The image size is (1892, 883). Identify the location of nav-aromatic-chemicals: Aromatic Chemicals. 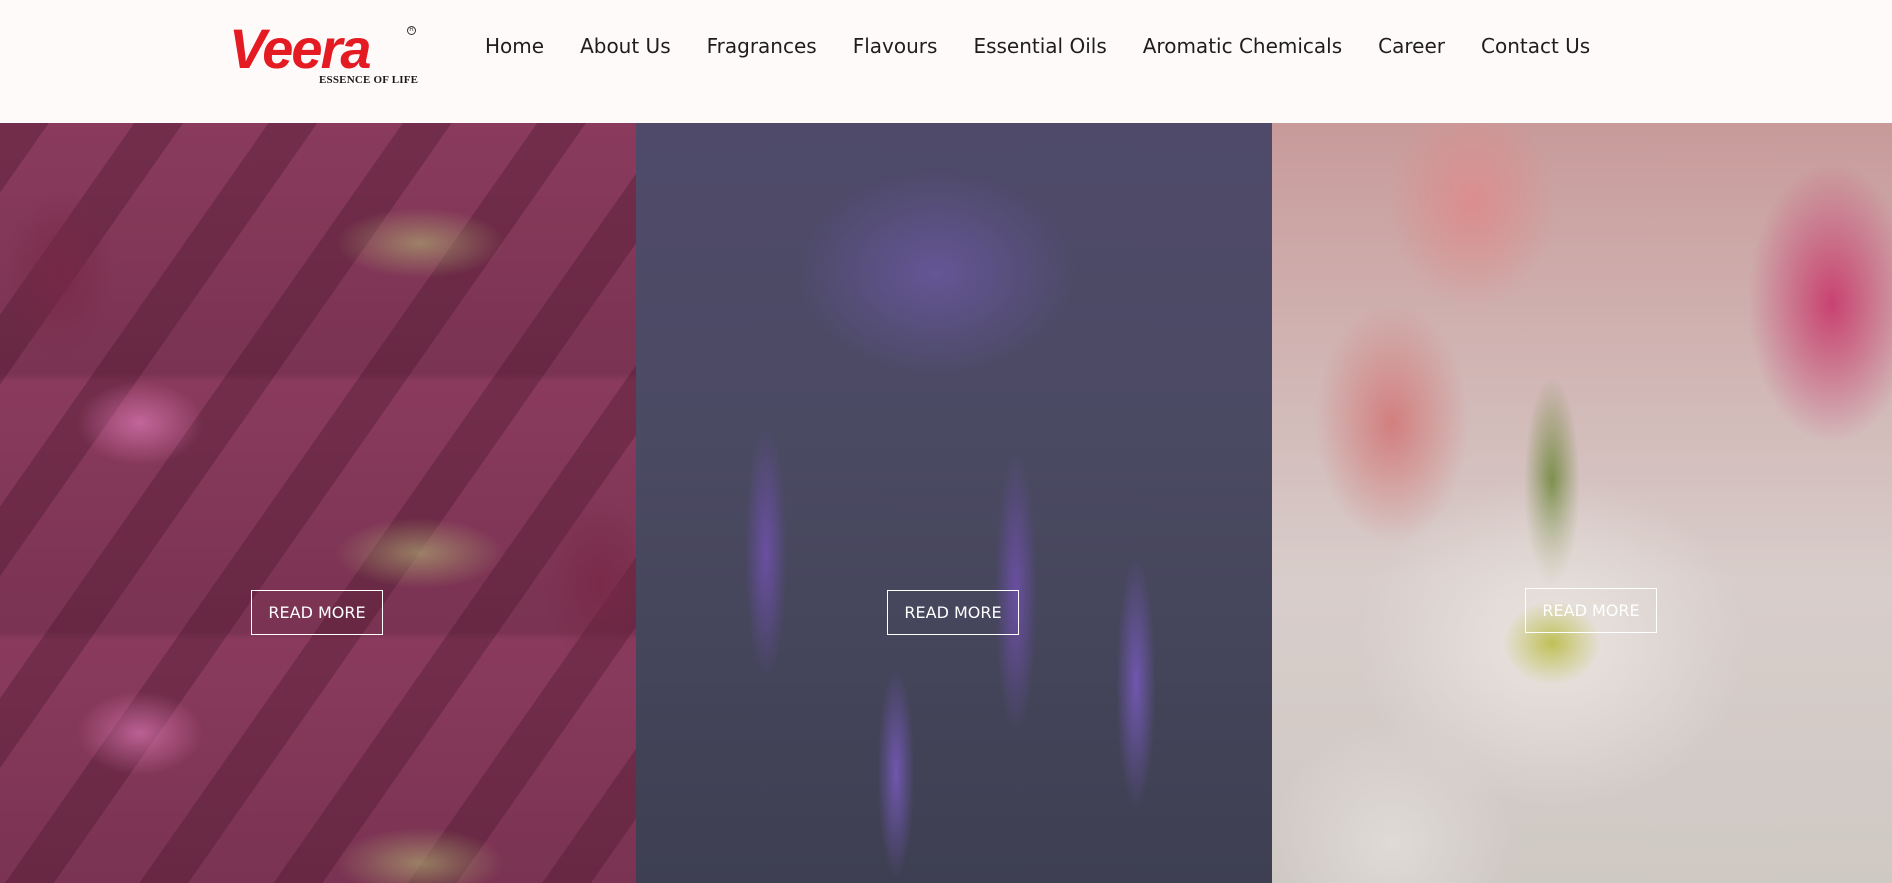
(1242, 46).